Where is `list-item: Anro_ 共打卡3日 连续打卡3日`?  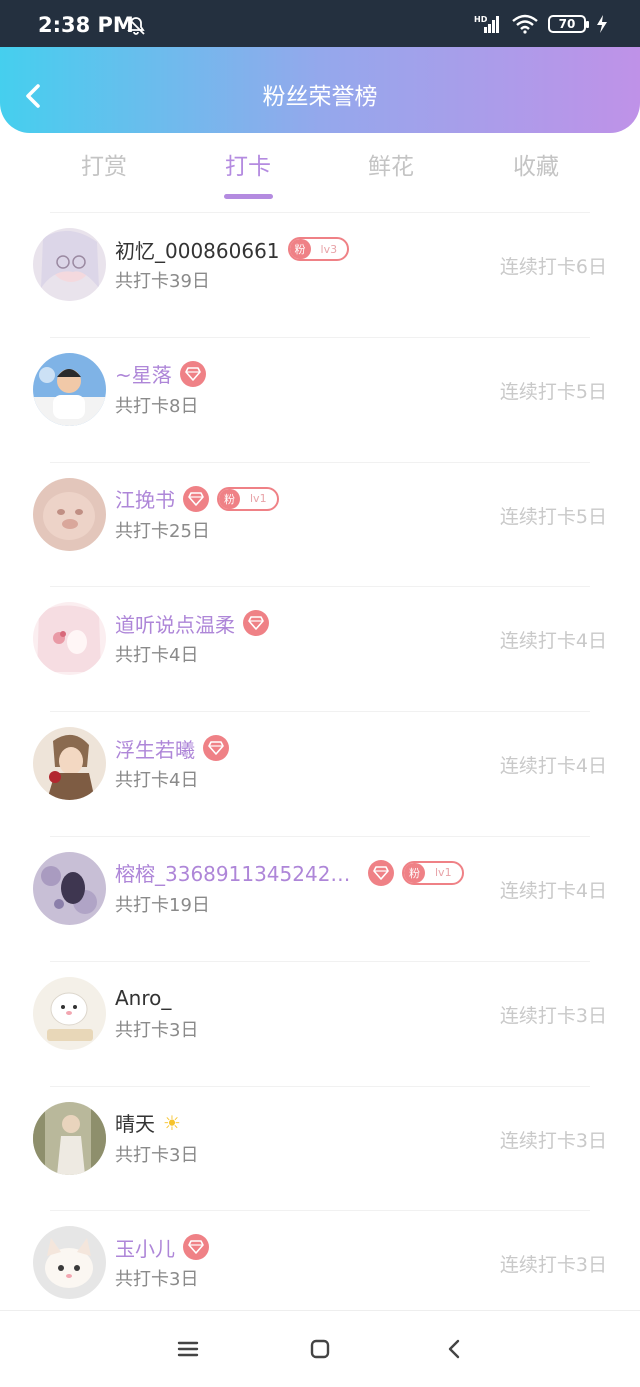 list-item: Anro_ 共打卡3日 连续打卡3日 is located at coordinates (320, 1023).